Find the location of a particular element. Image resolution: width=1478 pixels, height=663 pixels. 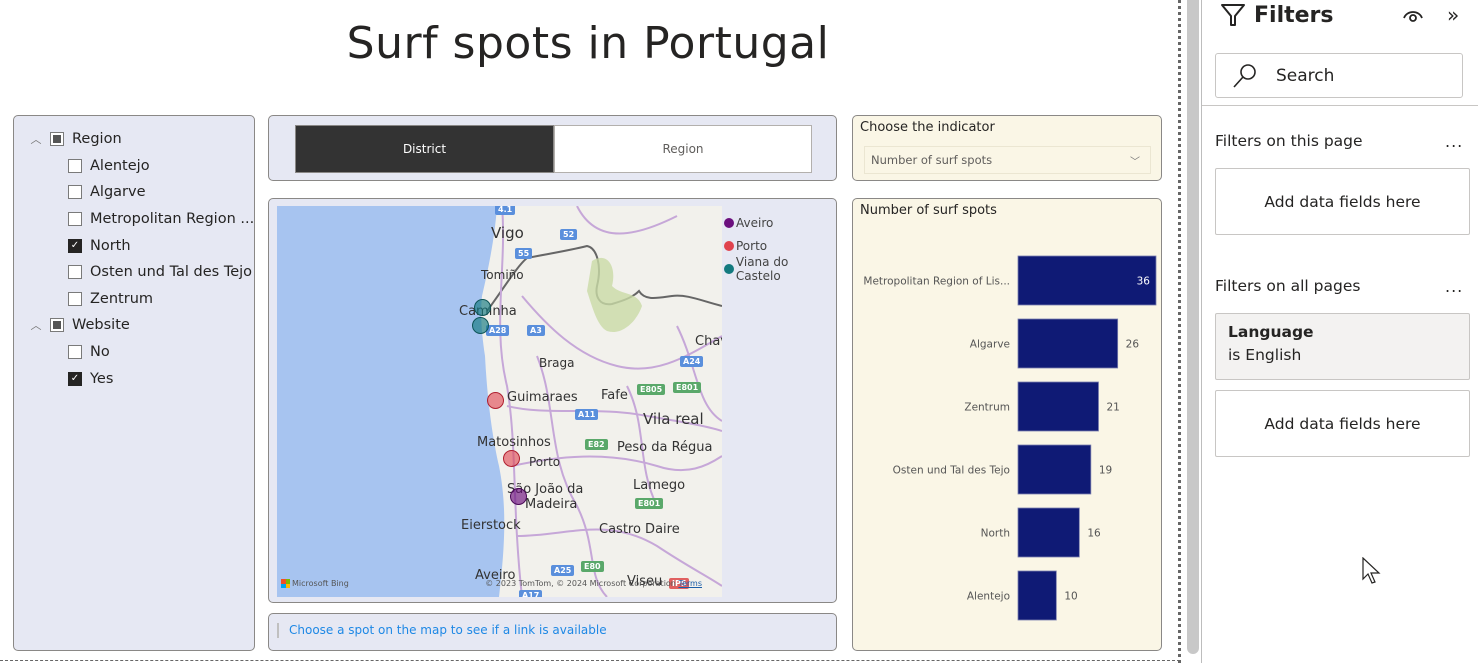

slicer-item-label: Algarve is located at coordinates (118, 192).